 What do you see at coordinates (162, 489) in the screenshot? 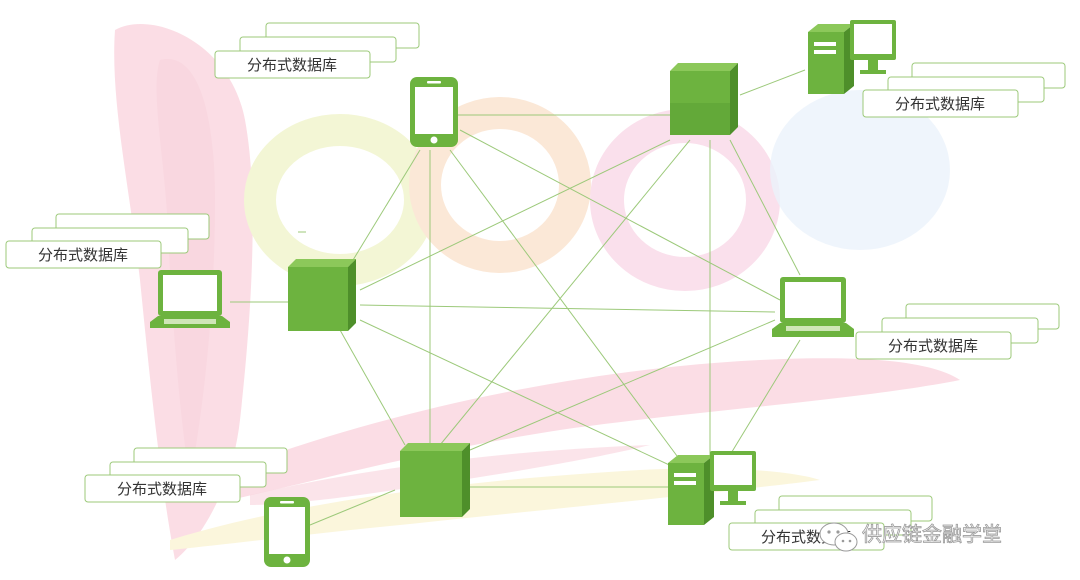
I see `db-label-5: 分布式数据库` at bounding box center [162, 489].